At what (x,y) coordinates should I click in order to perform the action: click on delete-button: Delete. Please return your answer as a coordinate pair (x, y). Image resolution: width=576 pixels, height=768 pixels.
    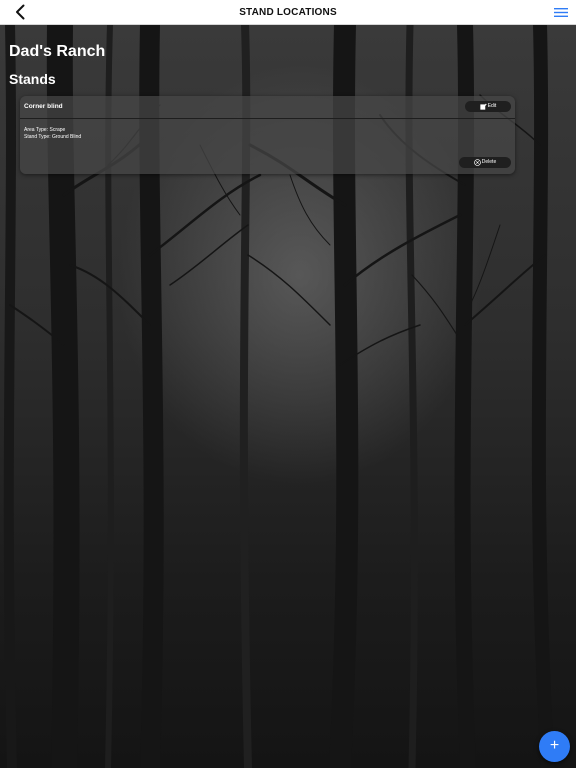
    Looking at the image, I should click on (485, 162).